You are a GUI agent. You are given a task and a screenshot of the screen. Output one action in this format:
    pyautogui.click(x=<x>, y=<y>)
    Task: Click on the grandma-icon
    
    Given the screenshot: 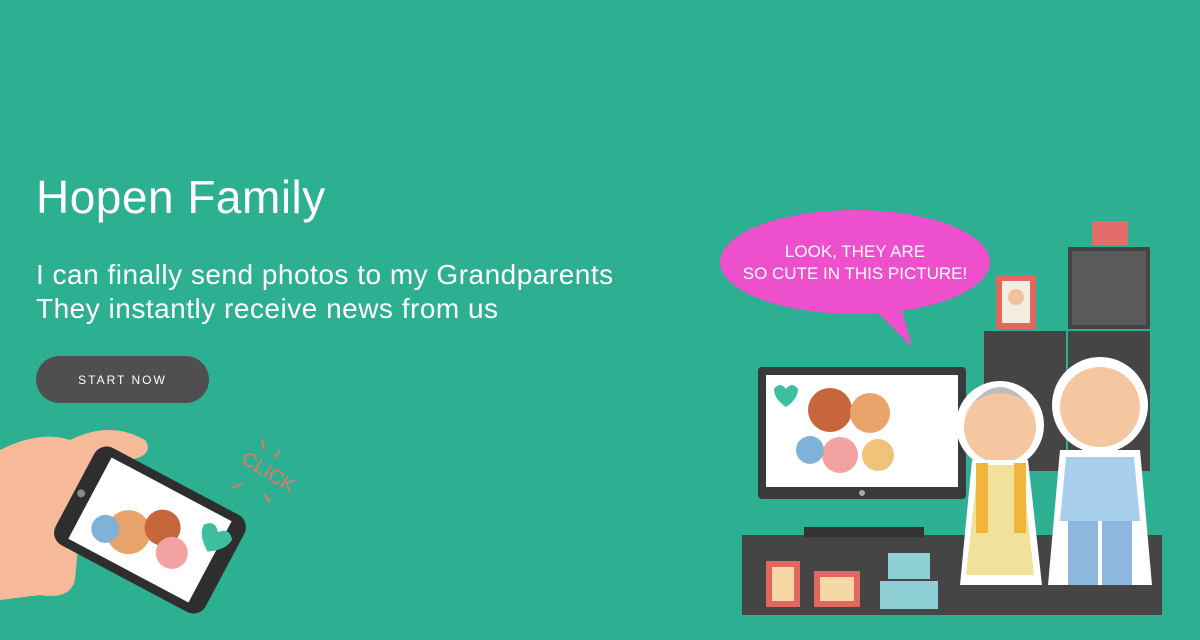 What is the action you would take?
    pyautogui.click(x=1000, y=483)
    